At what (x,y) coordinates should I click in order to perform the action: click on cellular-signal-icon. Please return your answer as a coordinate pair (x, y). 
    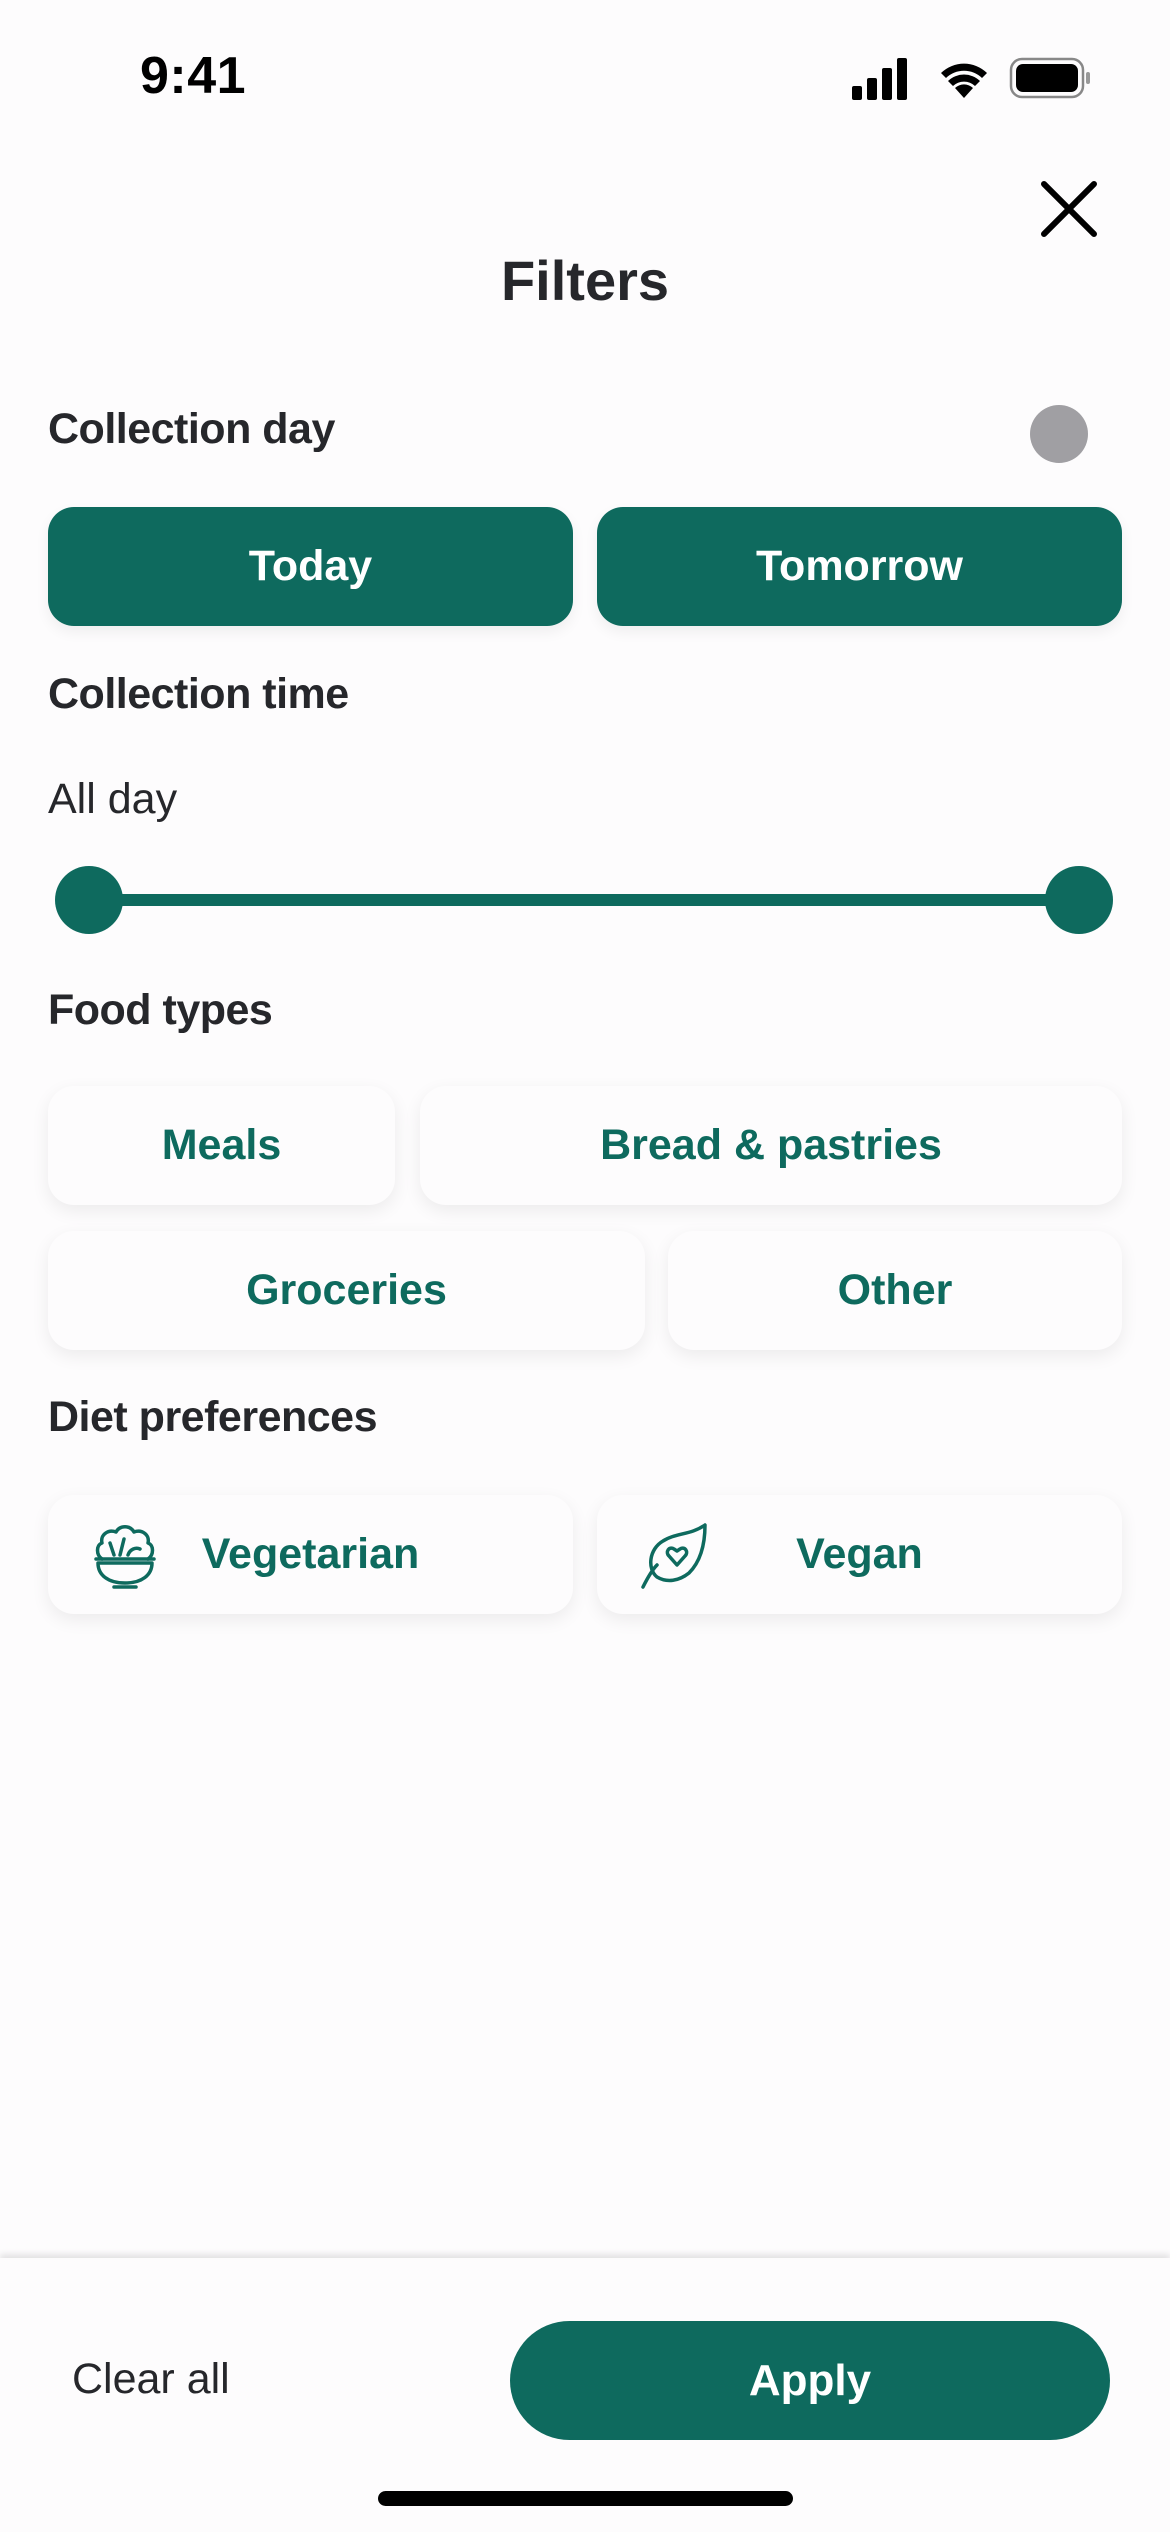
    Looking at the image, I should click on (879, 79).